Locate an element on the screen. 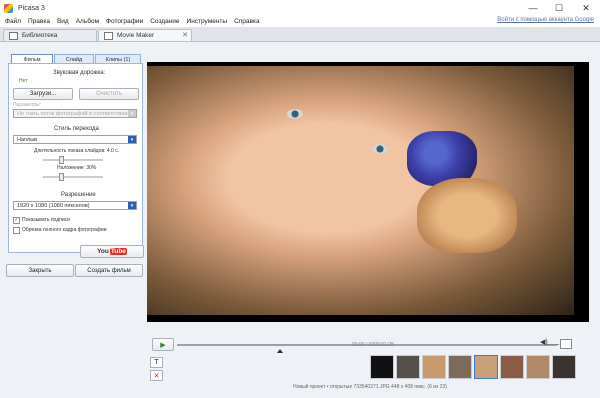 The image size is (600, 398). close-movie-button: Закрыть is located at coordinates (40, 270).